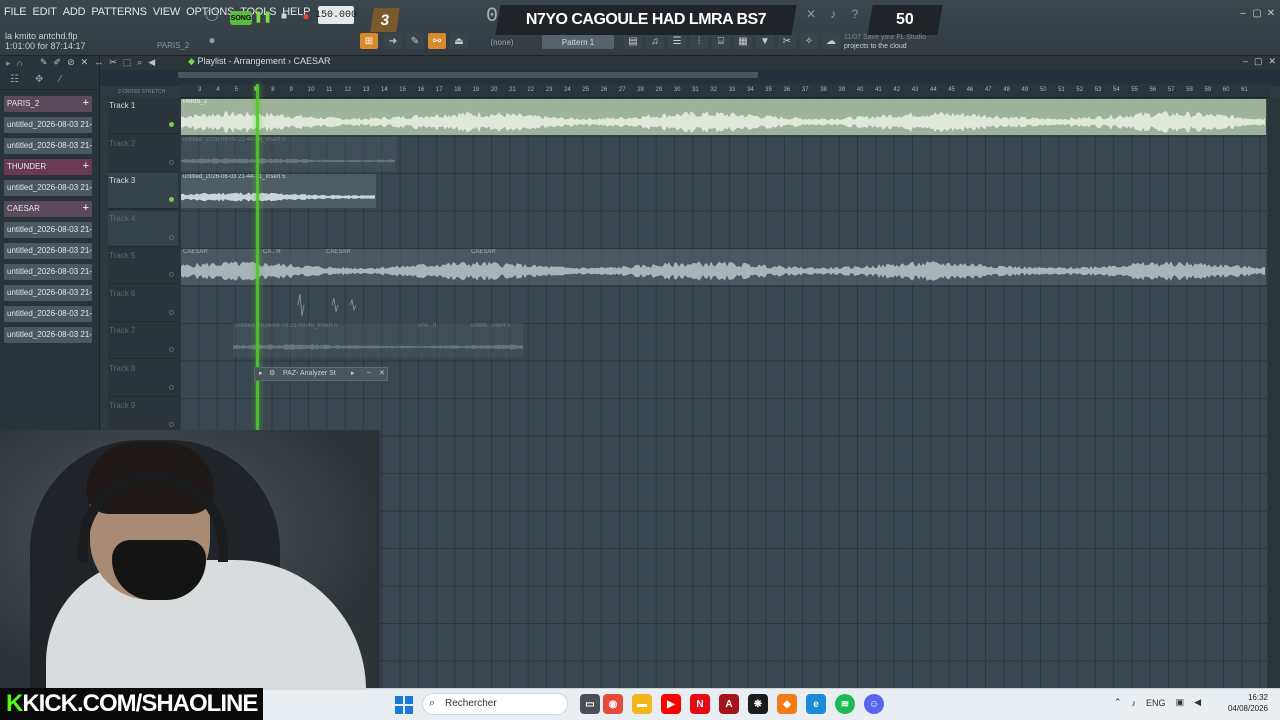 The image size is (1280, 720). I want to click on brush-icon: ⁄, so click(60, 79).